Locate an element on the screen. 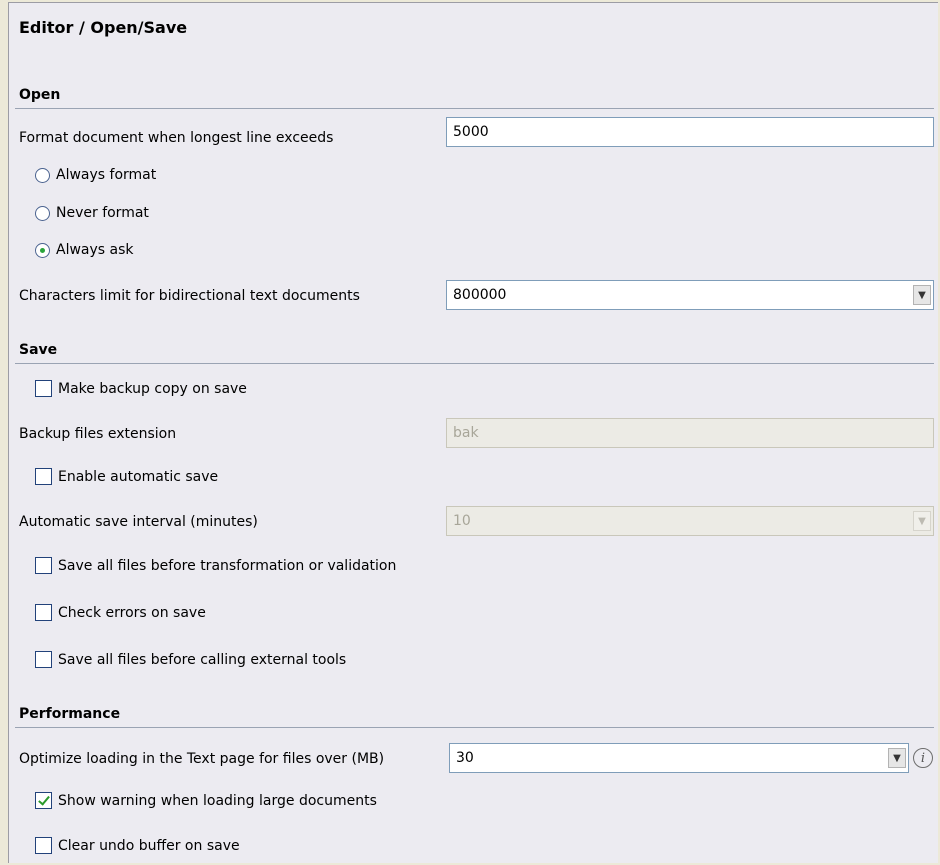 This screenshot has width=940, height=865. radio-never-format: Never format is located at coordinates (92, 213).